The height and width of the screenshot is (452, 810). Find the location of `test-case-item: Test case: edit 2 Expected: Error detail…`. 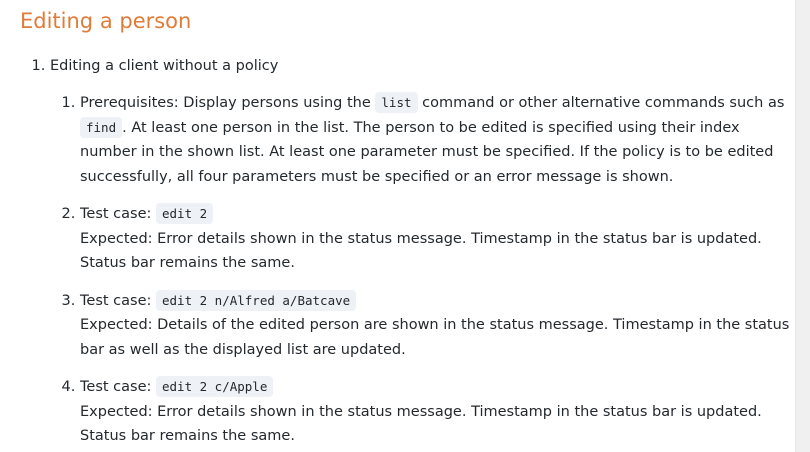

test-case-item: Test case: edit 2 Expected: Error detail… is located at coordinates (435, 239).